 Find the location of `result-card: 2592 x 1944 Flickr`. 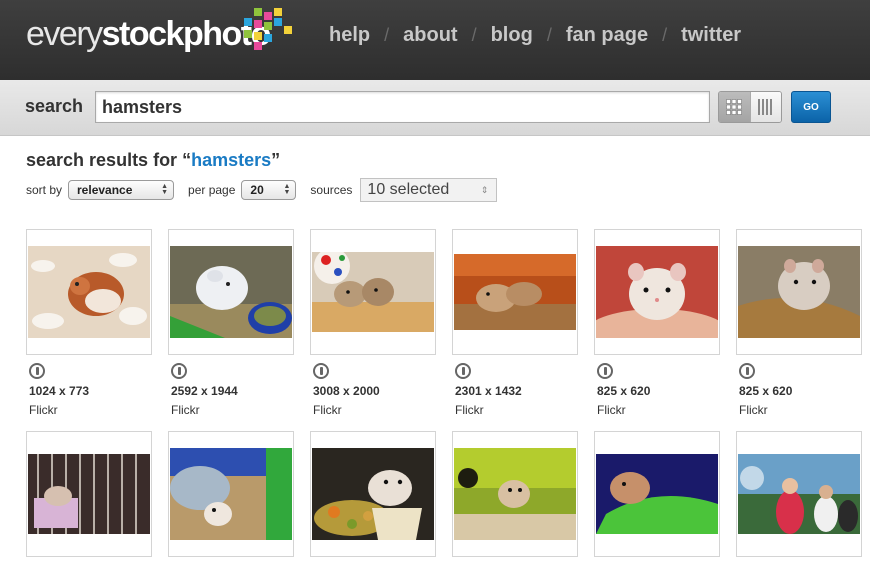

result-card: 2592 x 1944 Flickr is located at coordinates (231, 323).